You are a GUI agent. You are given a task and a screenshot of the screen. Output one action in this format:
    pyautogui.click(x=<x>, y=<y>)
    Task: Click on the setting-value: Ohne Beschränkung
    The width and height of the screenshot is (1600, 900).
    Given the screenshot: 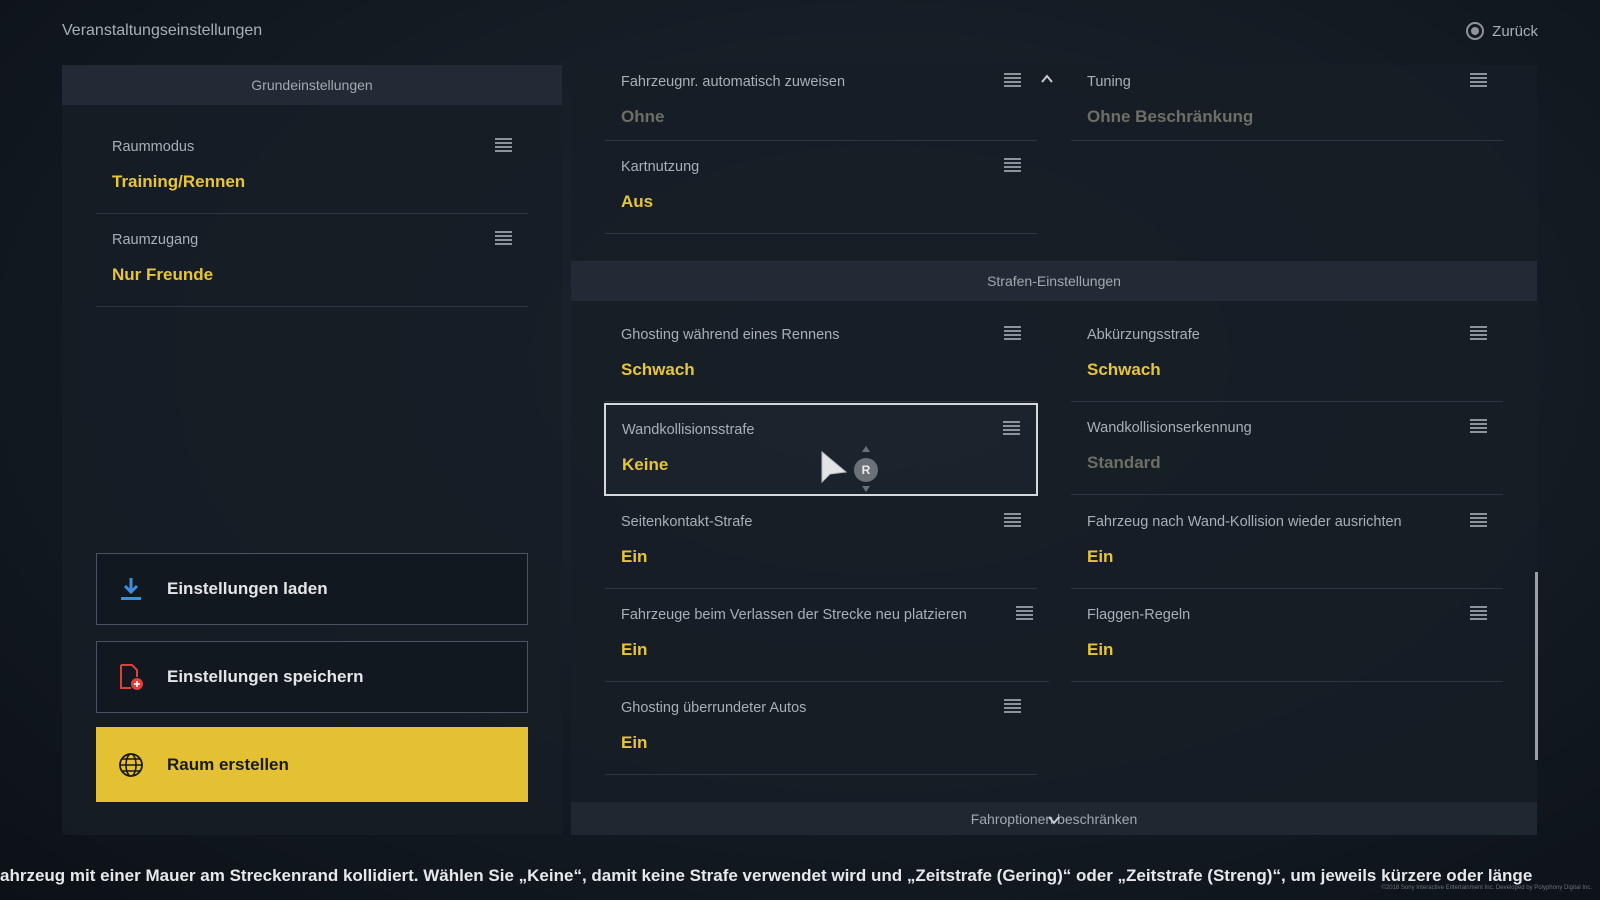 What is the action you would take?
    pyautogui.click(x=1170, y=116)
    